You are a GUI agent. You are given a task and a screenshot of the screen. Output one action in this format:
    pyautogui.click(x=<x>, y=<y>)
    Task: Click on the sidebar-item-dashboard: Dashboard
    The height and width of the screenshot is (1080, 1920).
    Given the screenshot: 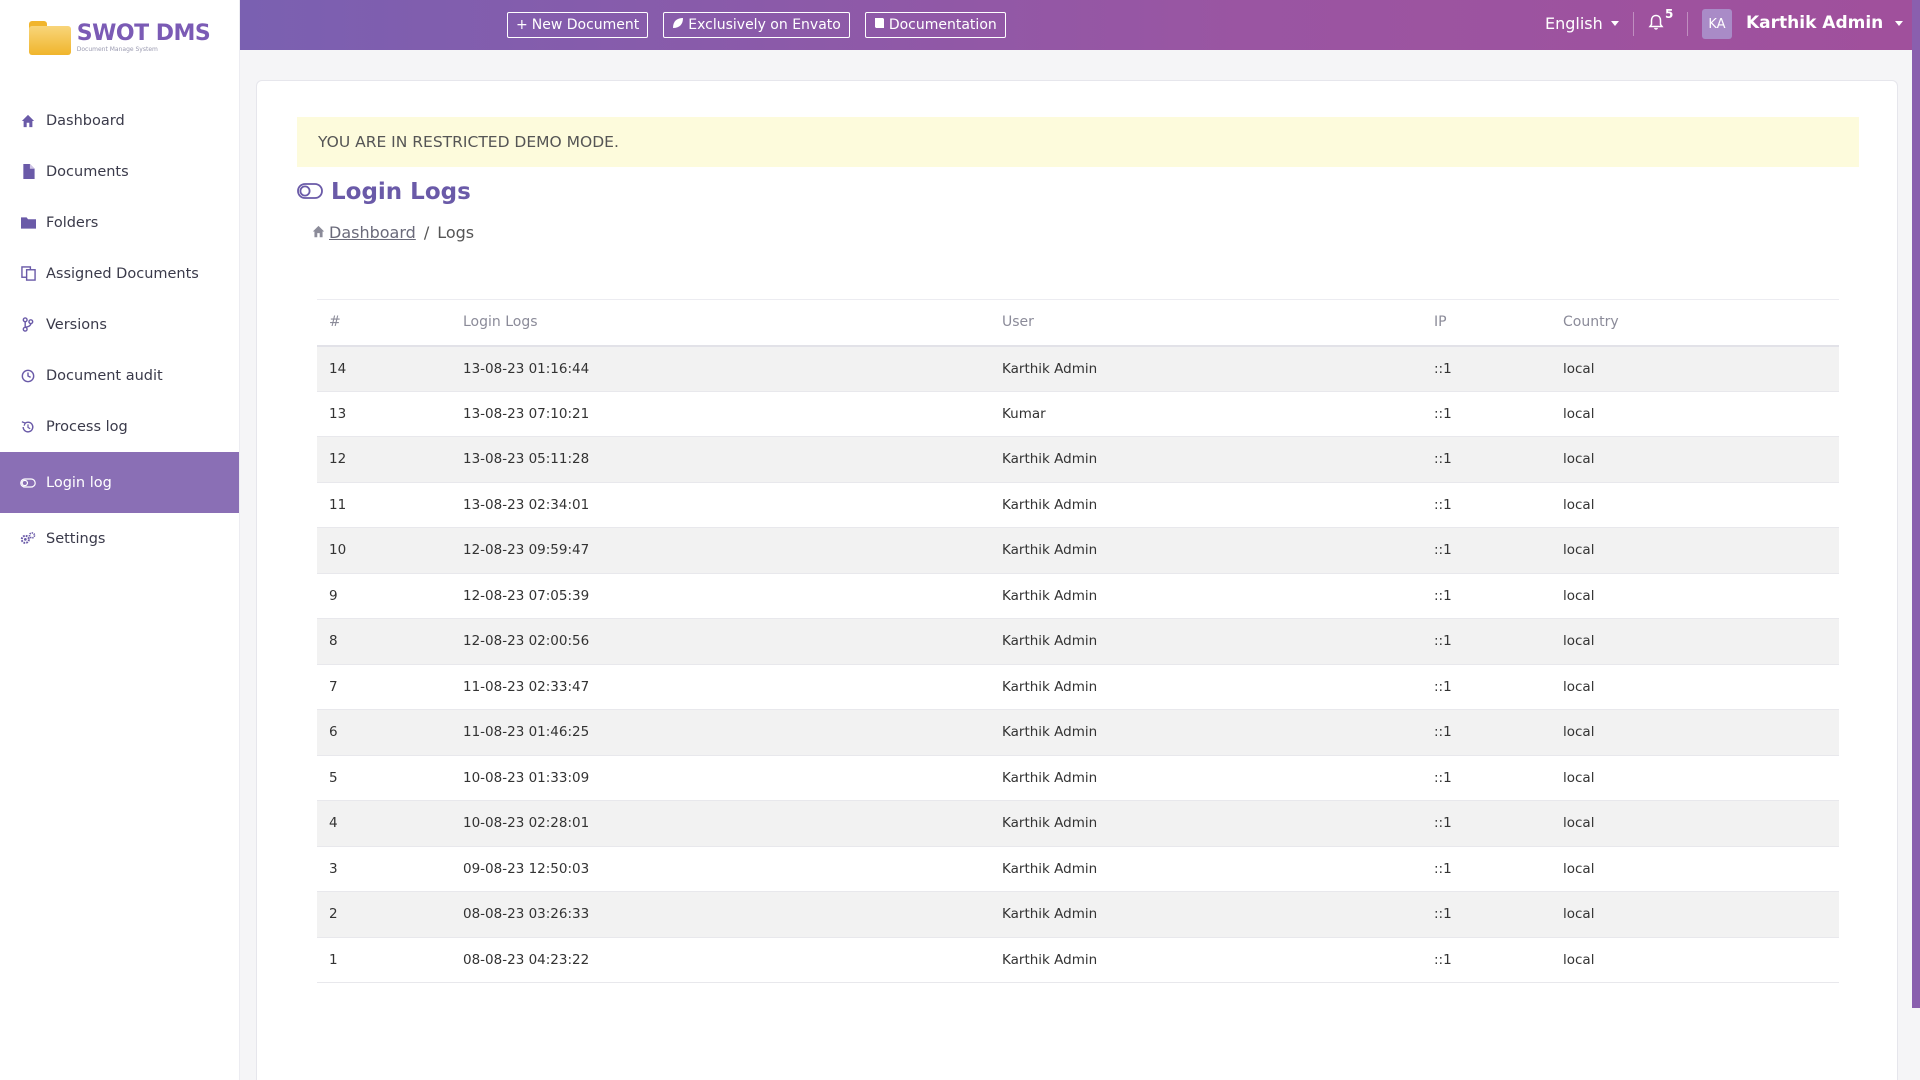 What is the action you would take?
    pyautogui.click(x=119, y=120)
    